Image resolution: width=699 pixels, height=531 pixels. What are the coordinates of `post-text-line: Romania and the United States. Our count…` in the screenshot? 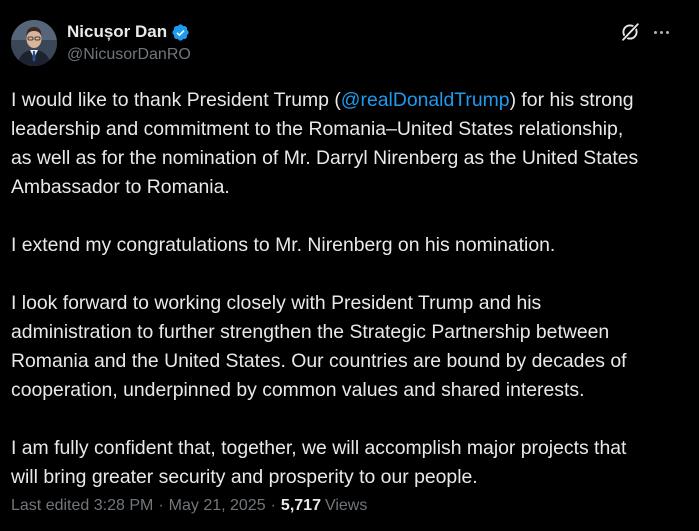 It's located at (319, 361).